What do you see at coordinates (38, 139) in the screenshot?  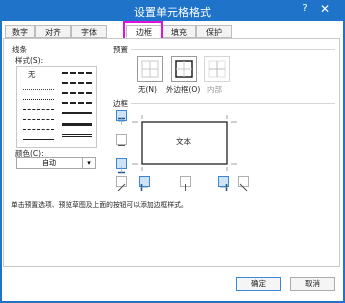 I see `line-style-thin` at bounding box center [38, 139].